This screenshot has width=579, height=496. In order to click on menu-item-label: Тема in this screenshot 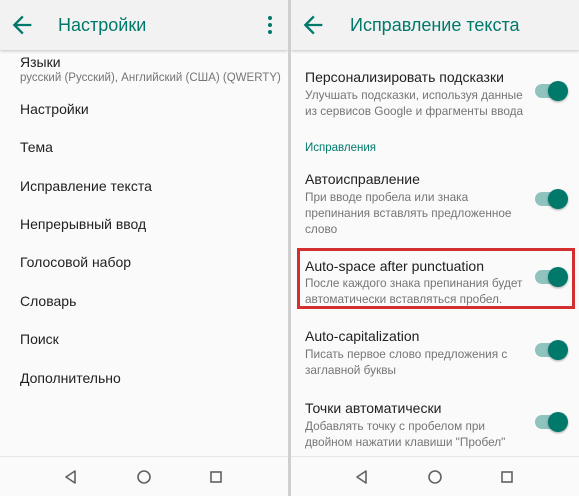, I will do `click(36, 147)`.